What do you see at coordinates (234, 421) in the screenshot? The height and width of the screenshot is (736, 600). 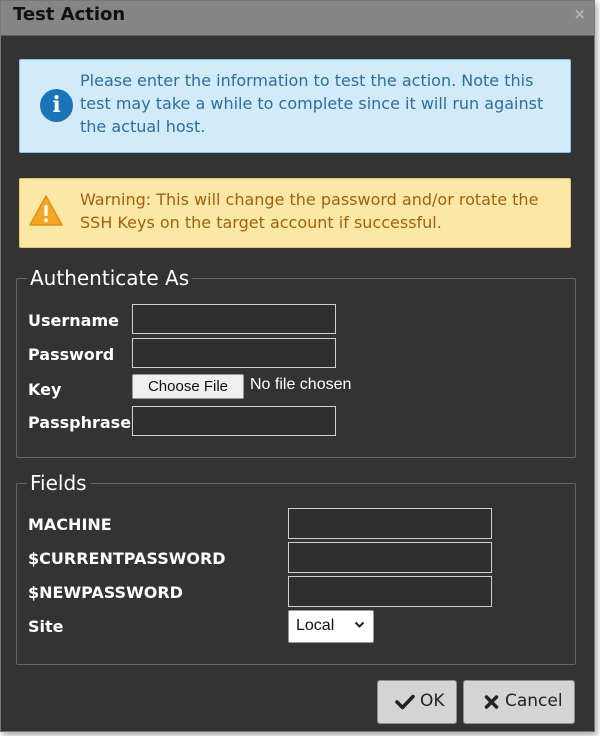 I see `passphrase-input` at bounding box center [234, 421].